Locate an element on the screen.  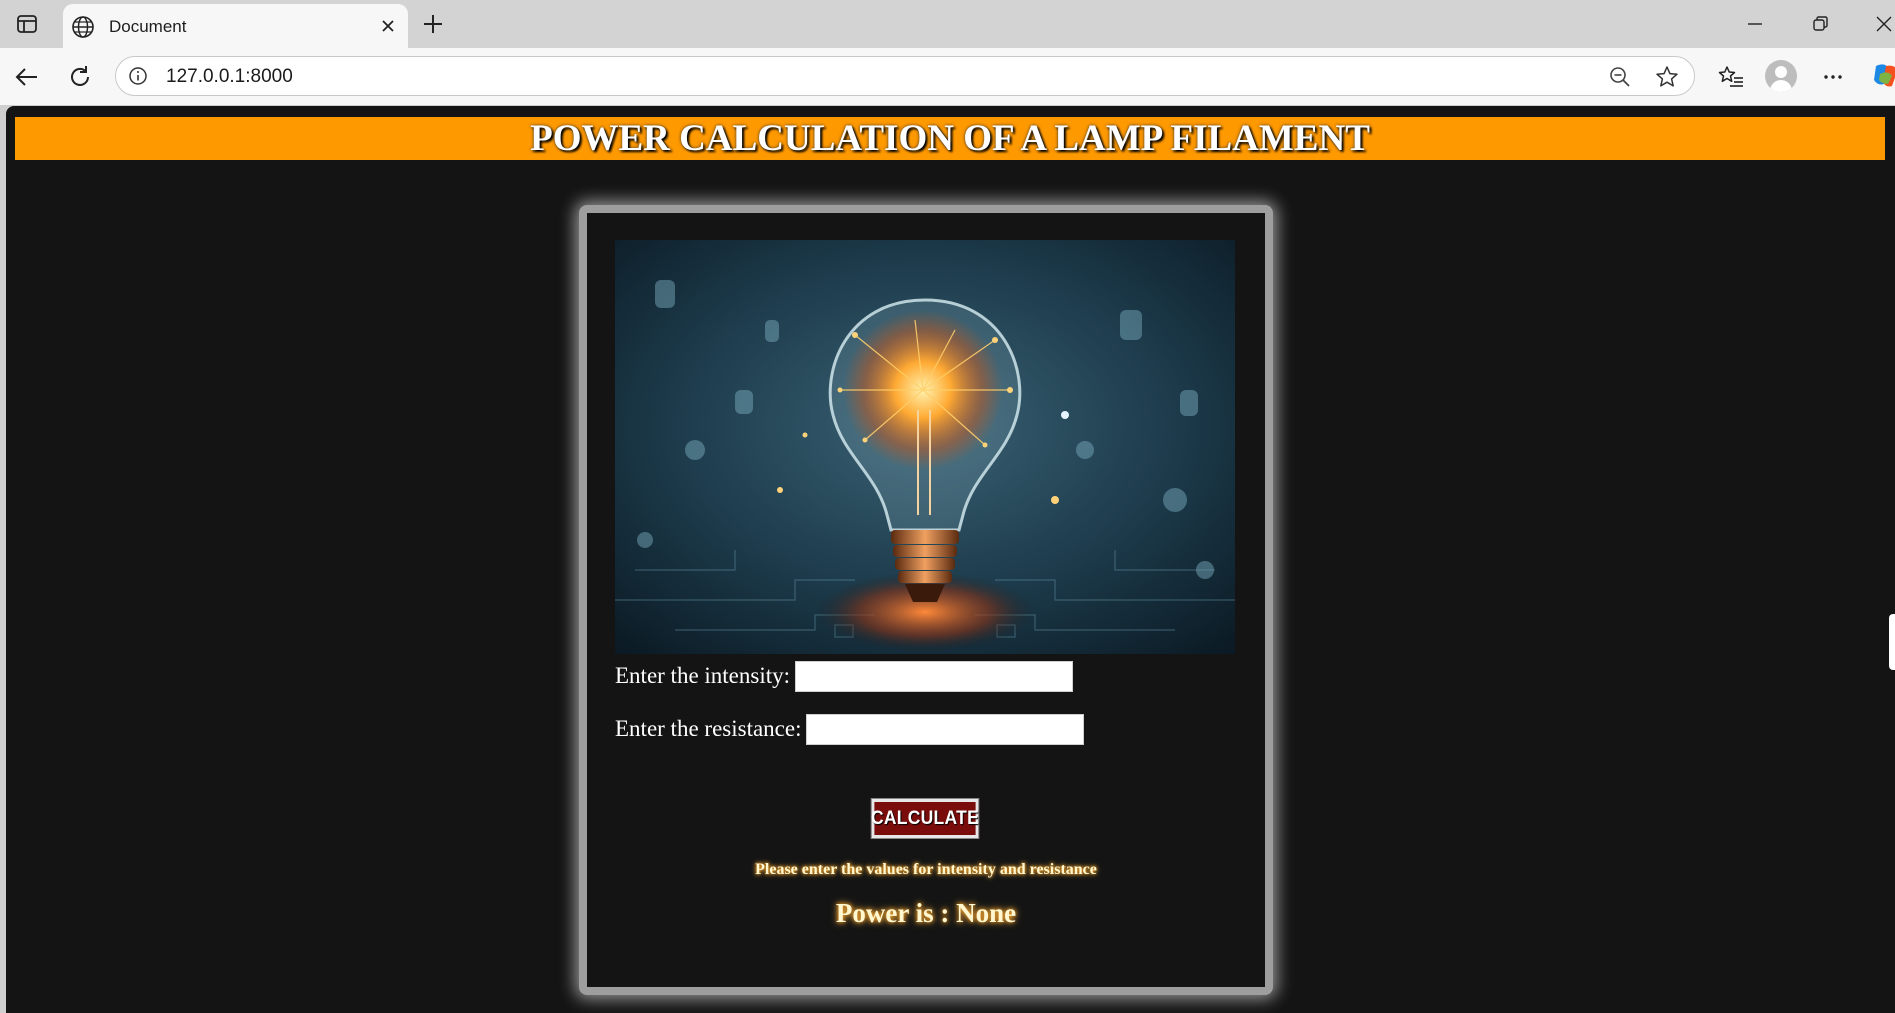
star-icon is located at coordinates (1667, 77).